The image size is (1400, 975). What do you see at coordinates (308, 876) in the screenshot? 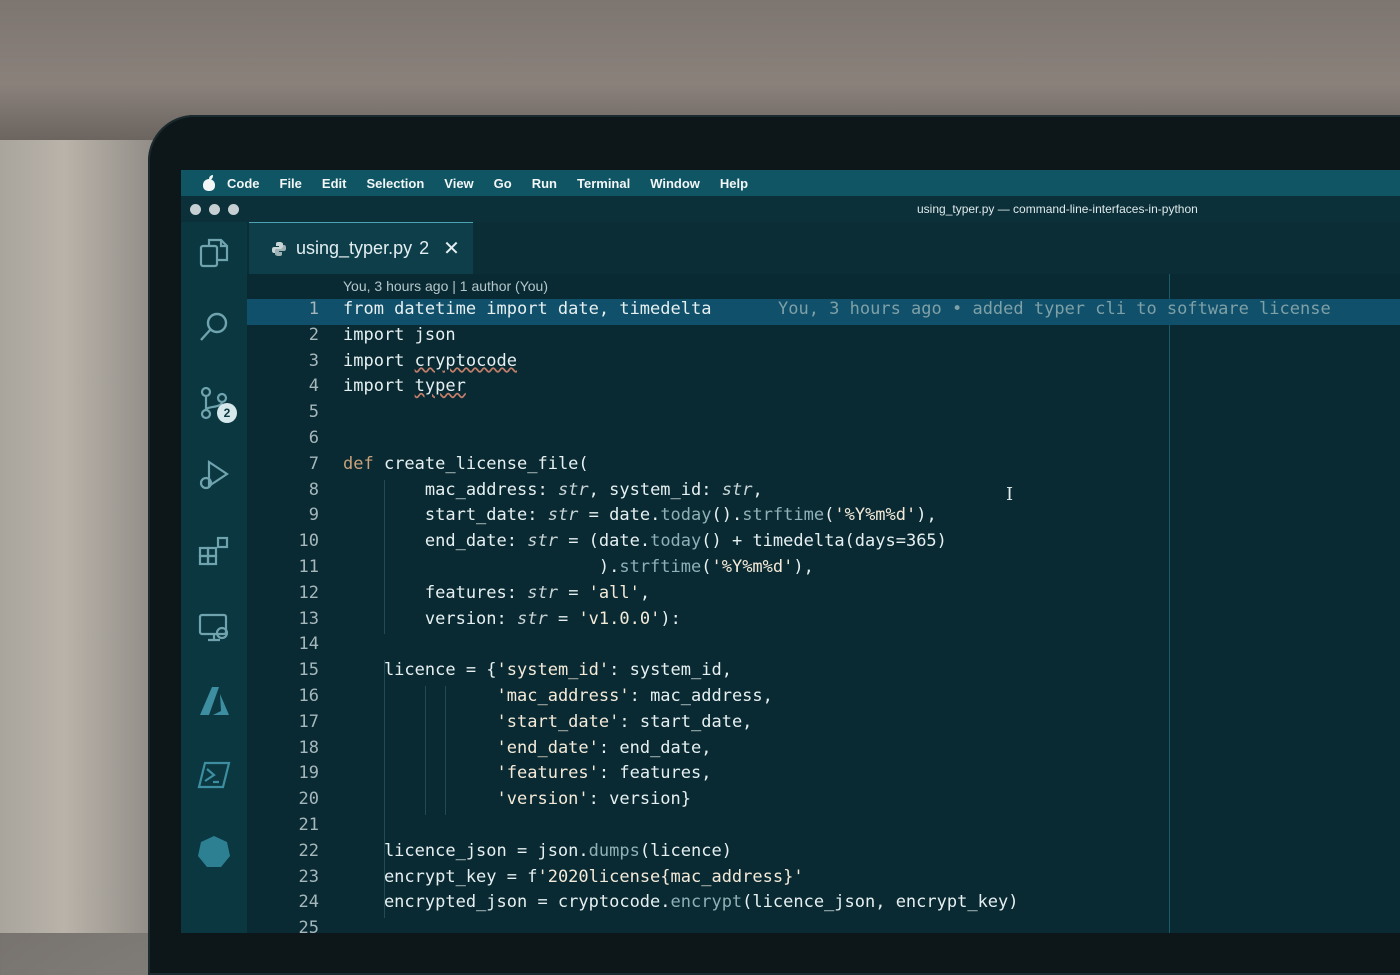
I see `line-number: 23` at bounding box center [308, 876].